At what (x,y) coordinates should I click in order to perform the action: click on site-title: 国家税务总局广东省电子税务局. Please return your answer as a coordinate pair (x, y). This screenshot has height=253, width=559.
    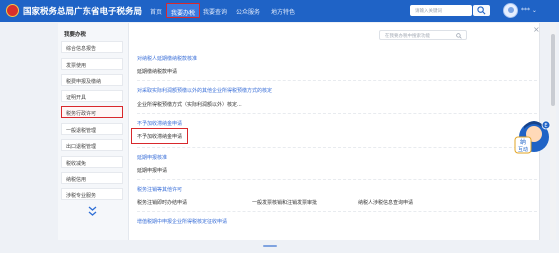
    Looking at the image, I should click on (83, 12).